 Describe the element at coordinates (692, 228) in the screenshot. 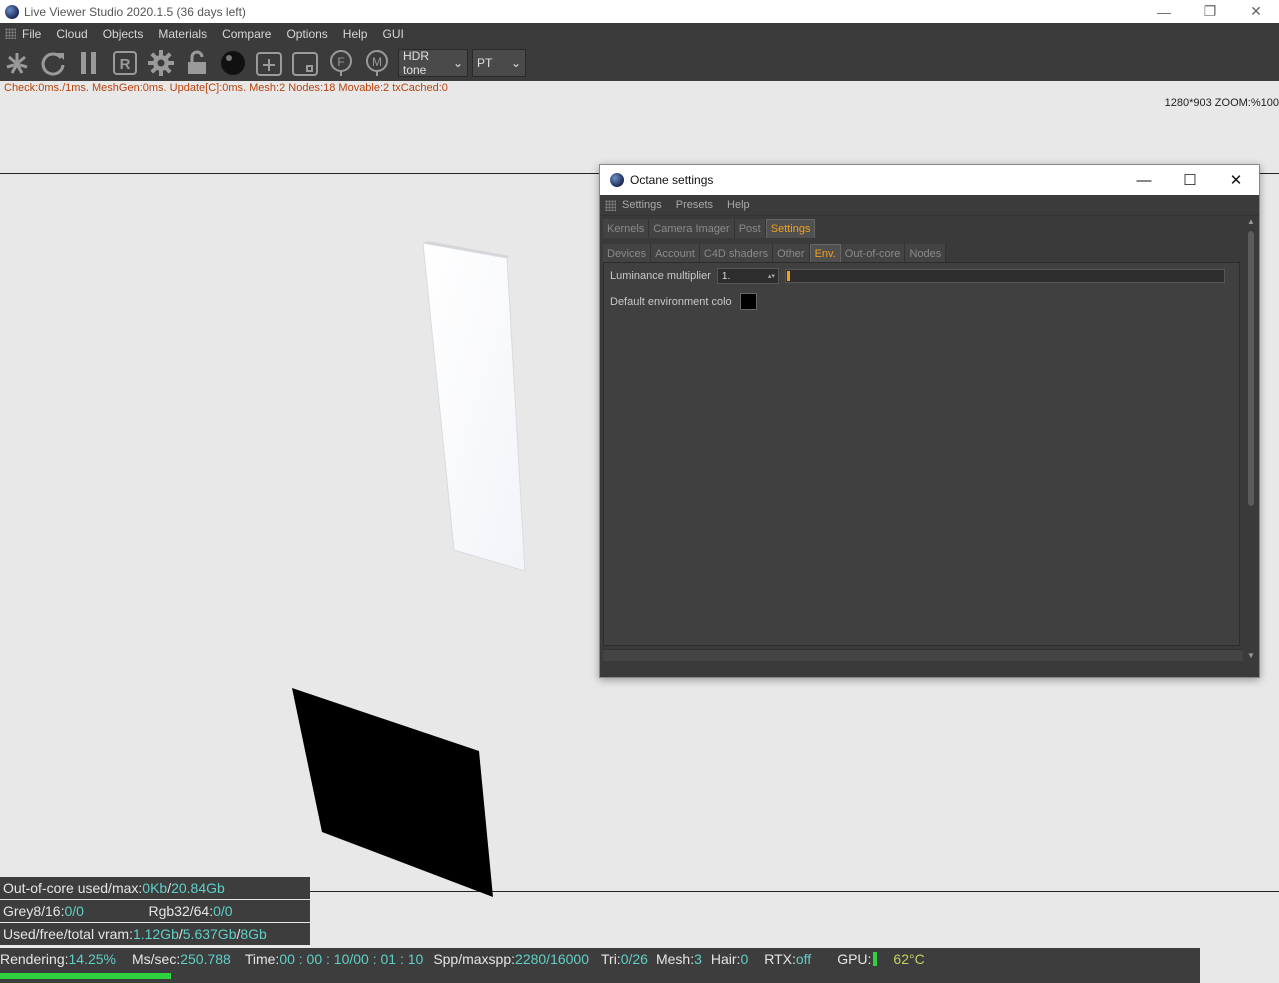

I see `tab-camera-imager: Camera Imager` at that location.